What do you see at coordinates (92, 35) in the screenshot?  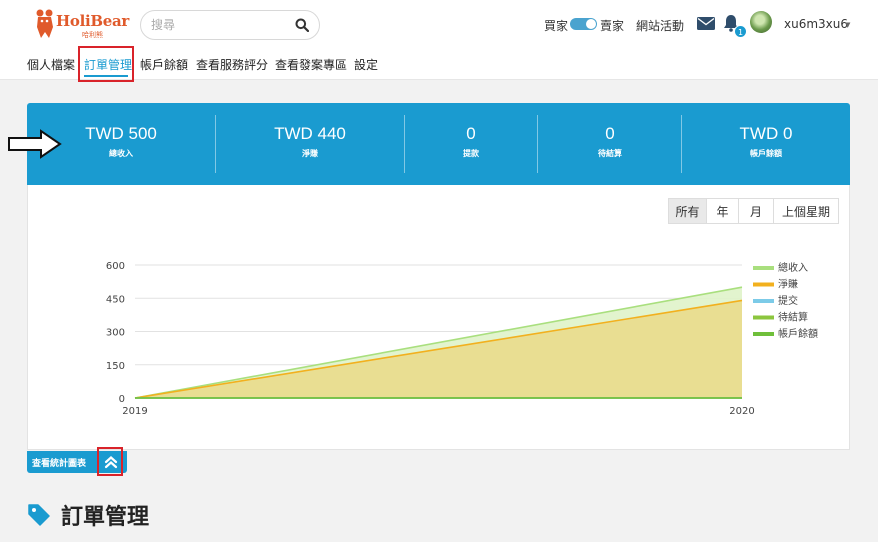 I see `brand-subname: 哈利熊` at bounding box center [92, 35].